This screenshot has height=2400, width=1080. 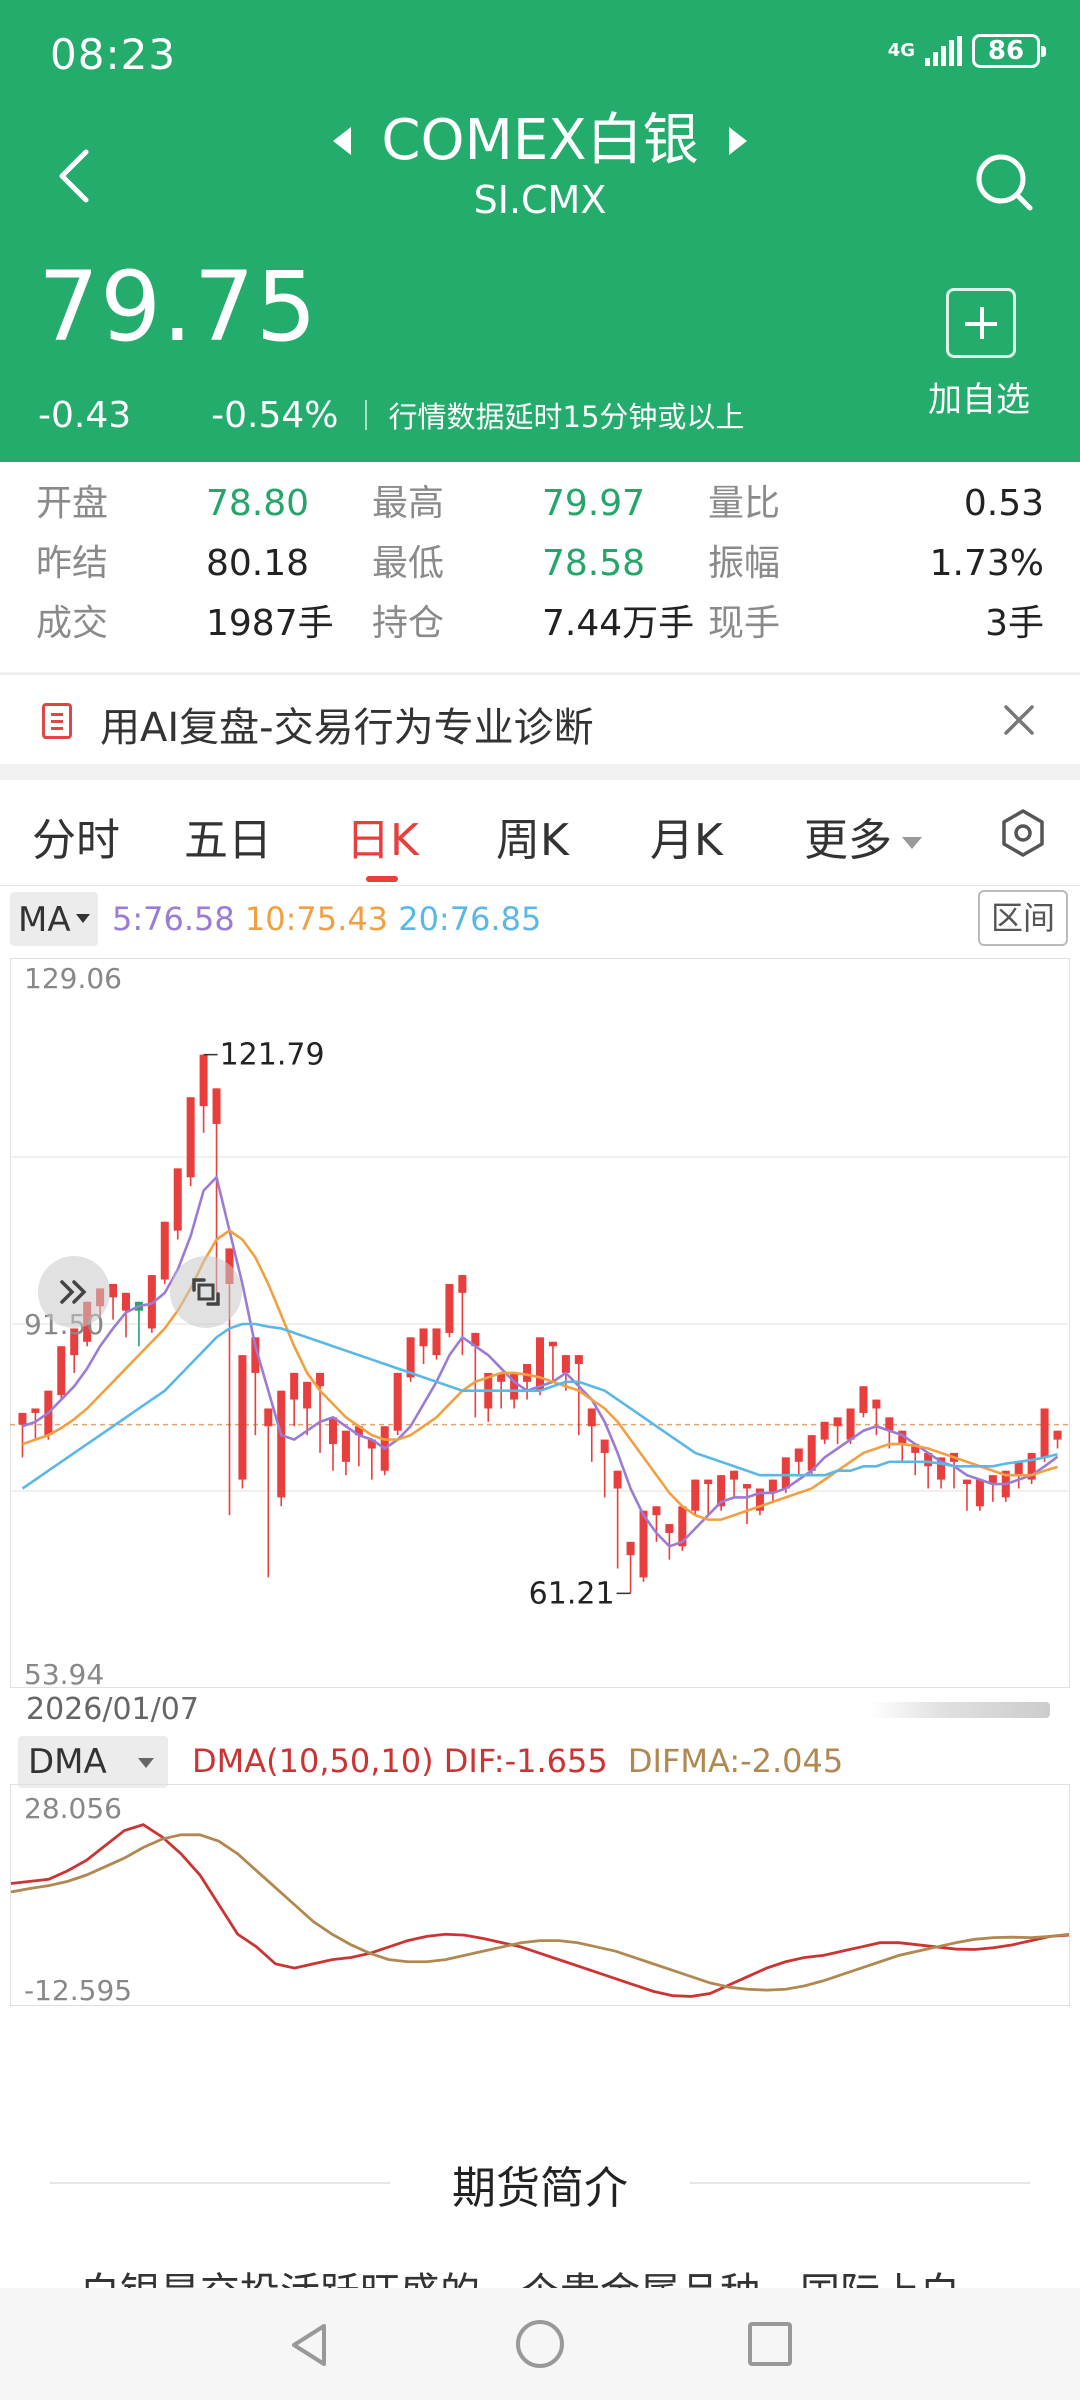 What do you see at coordinates (408, 563) in the screenshot?
I see `low-label: 最低` at bounding box center [408, 563].